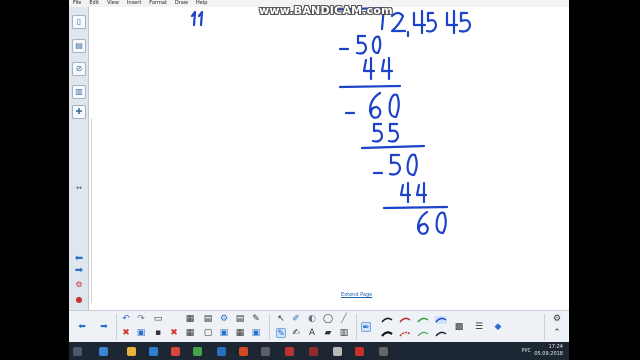 Image resolution: width=640 pixels, height=360 pixels. Describe the element at coordinates (281, 333) in the screenshot. I see `pen-icon: ✎` at that location.